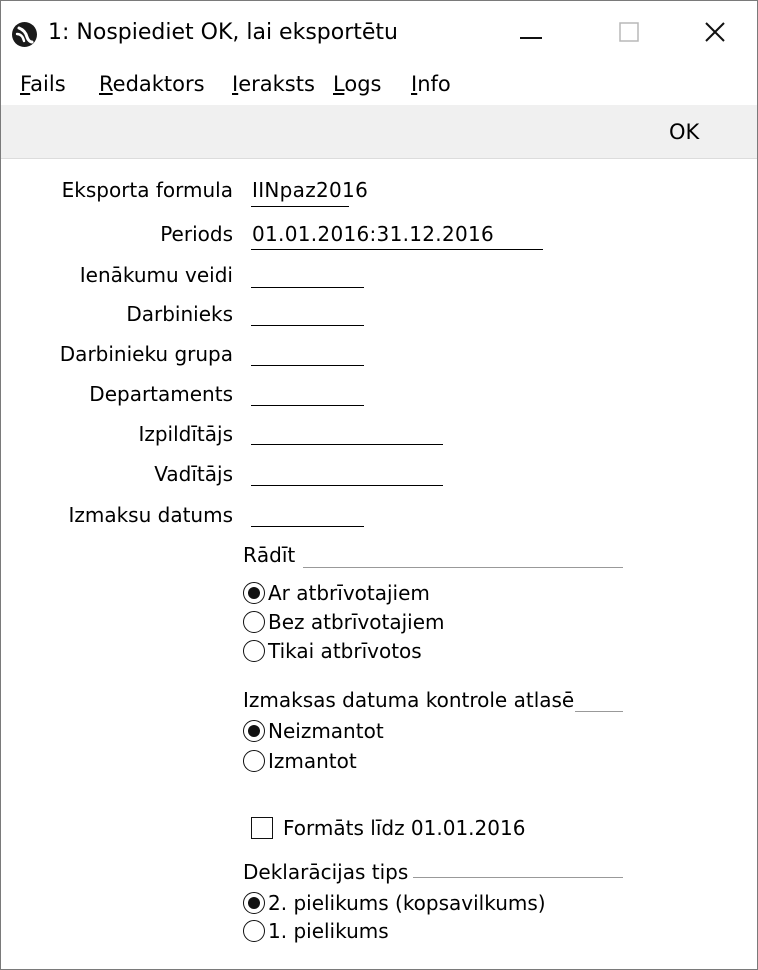  What do you see at coordinates (147, 190) in the screenshot?
I see `export-formula-label: Eksporta formula` at bounding box center [147, 190].